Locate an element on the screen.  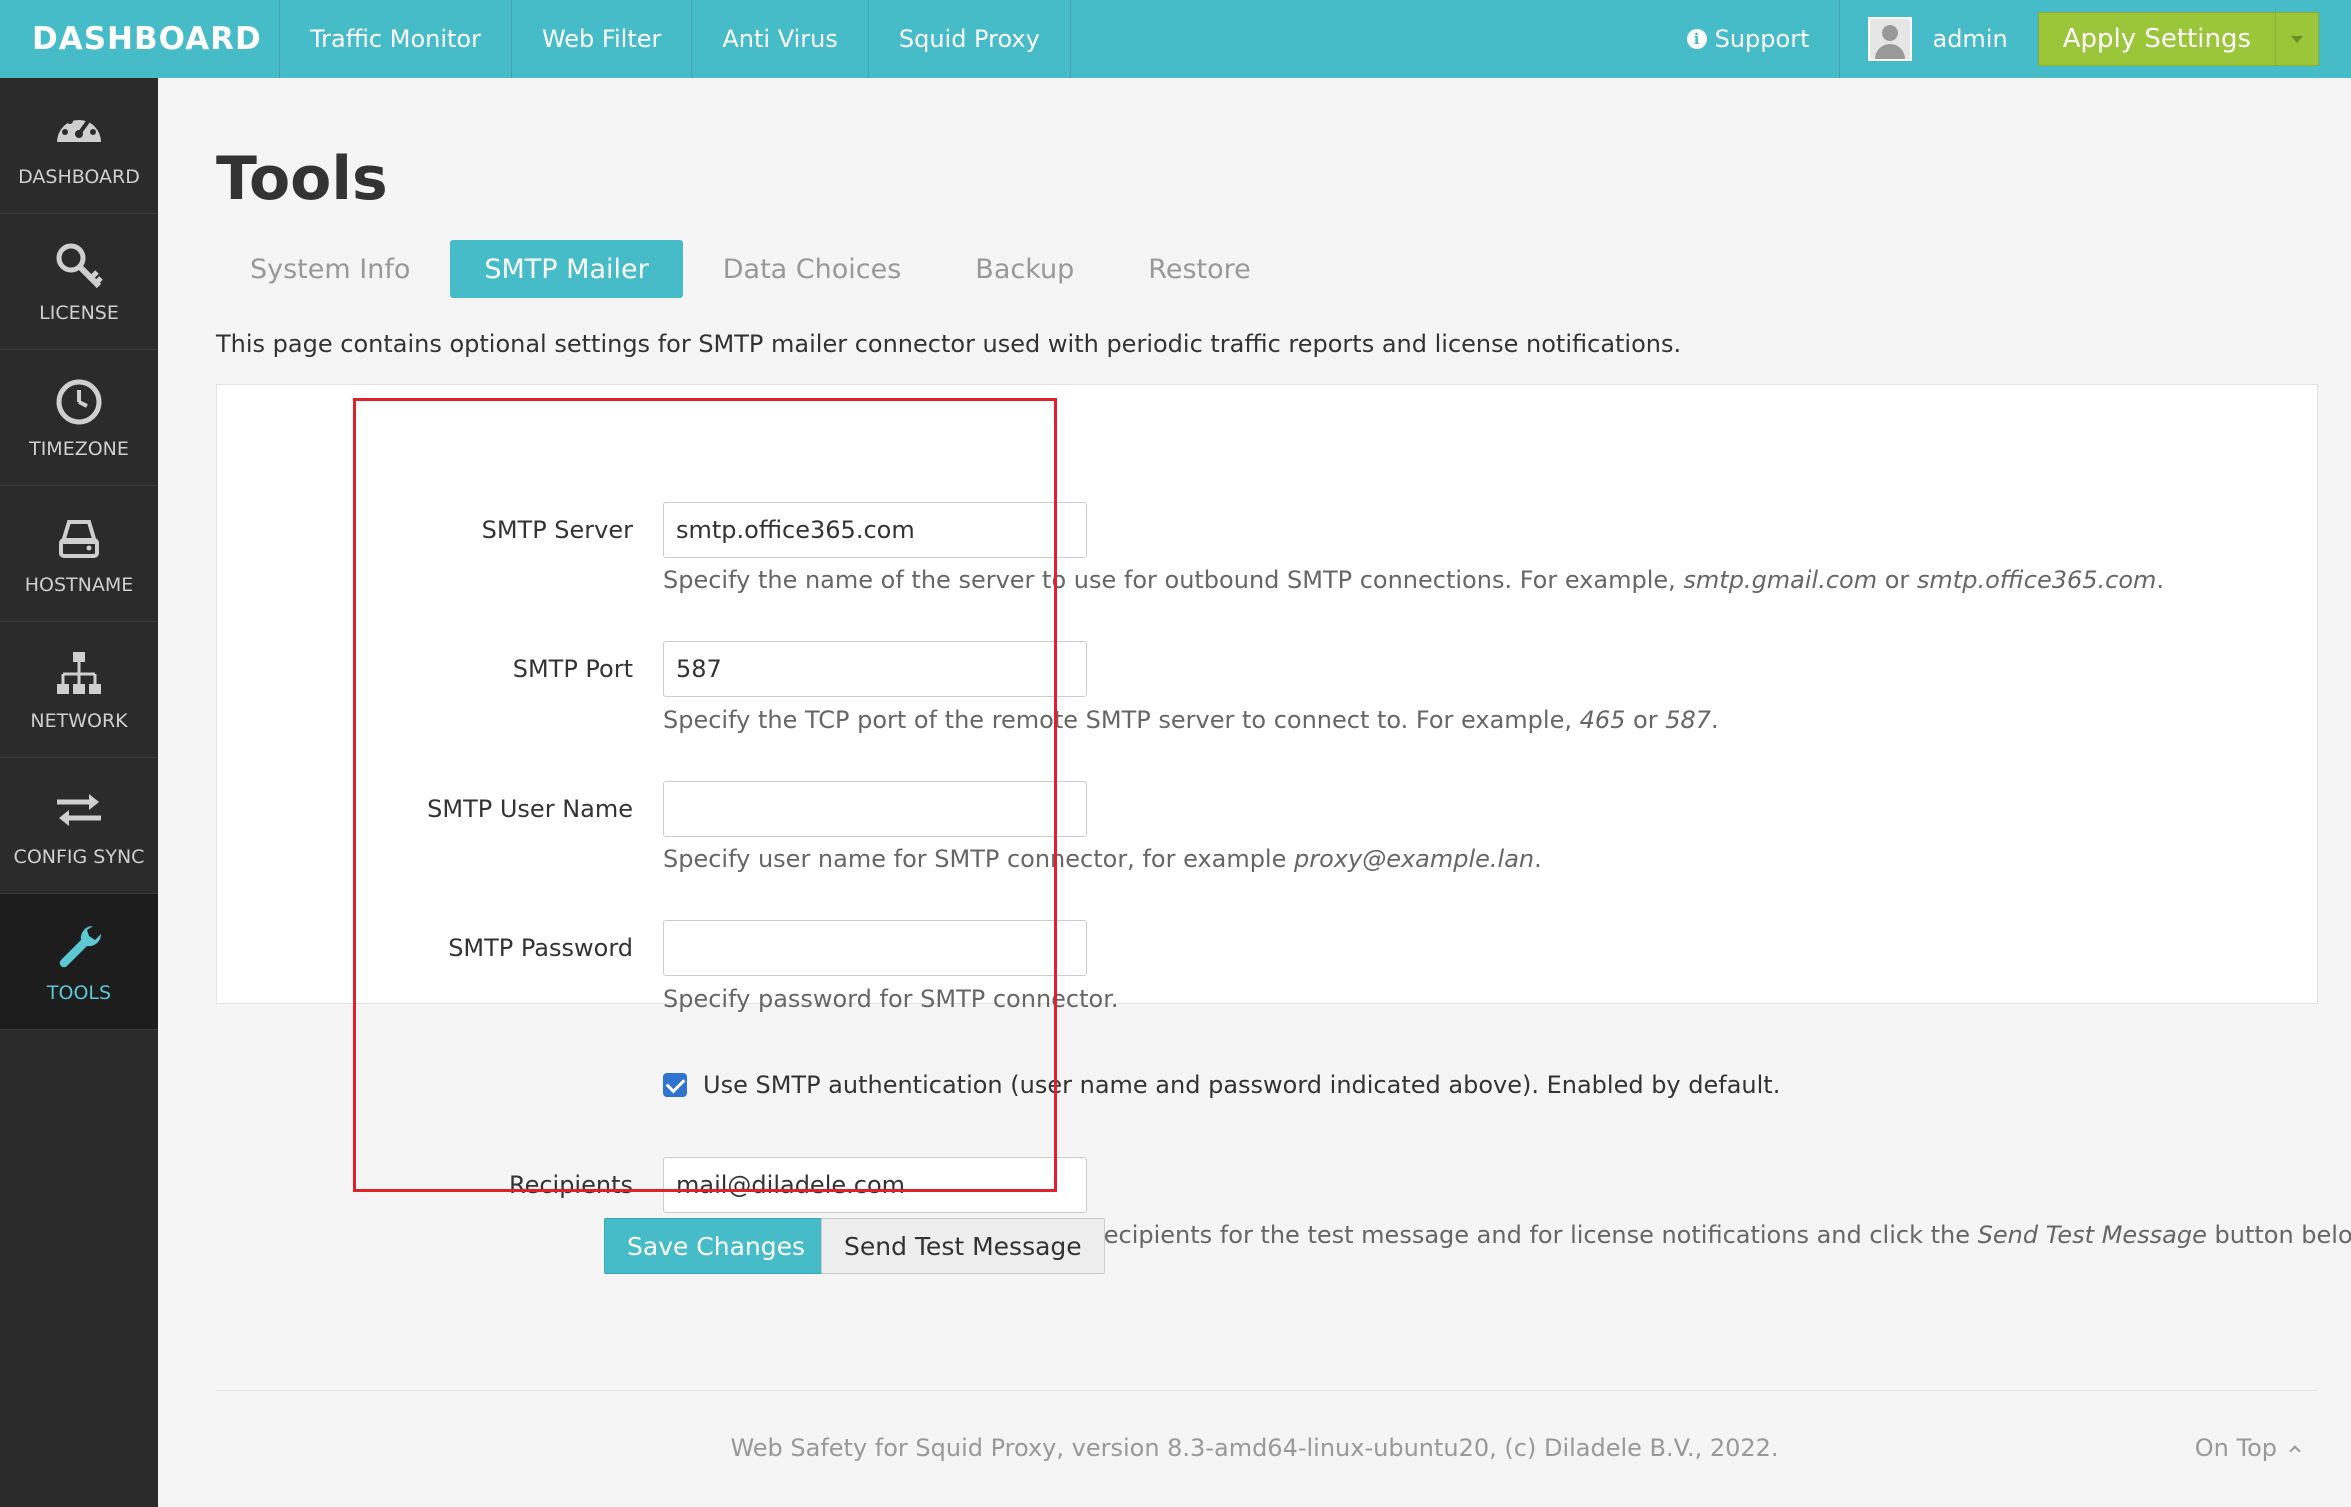
sidebar-label: TIMEZONE is located at coordinates (79, 448).